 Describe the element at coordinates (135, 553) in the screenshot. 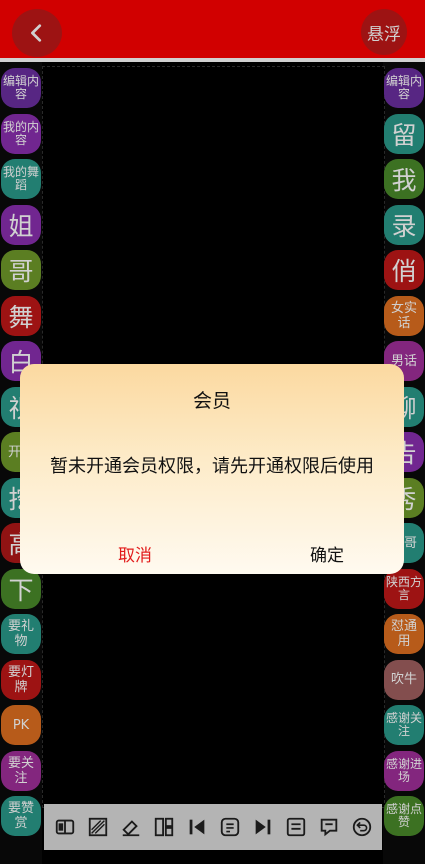

I see `cancel-button: 取消` at that location.